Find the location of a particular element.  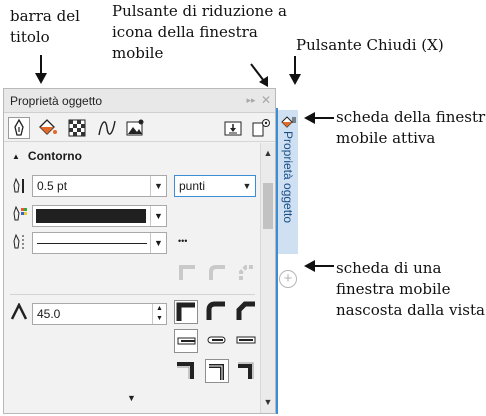

line-style-preview is located at coordinates (92, 243).